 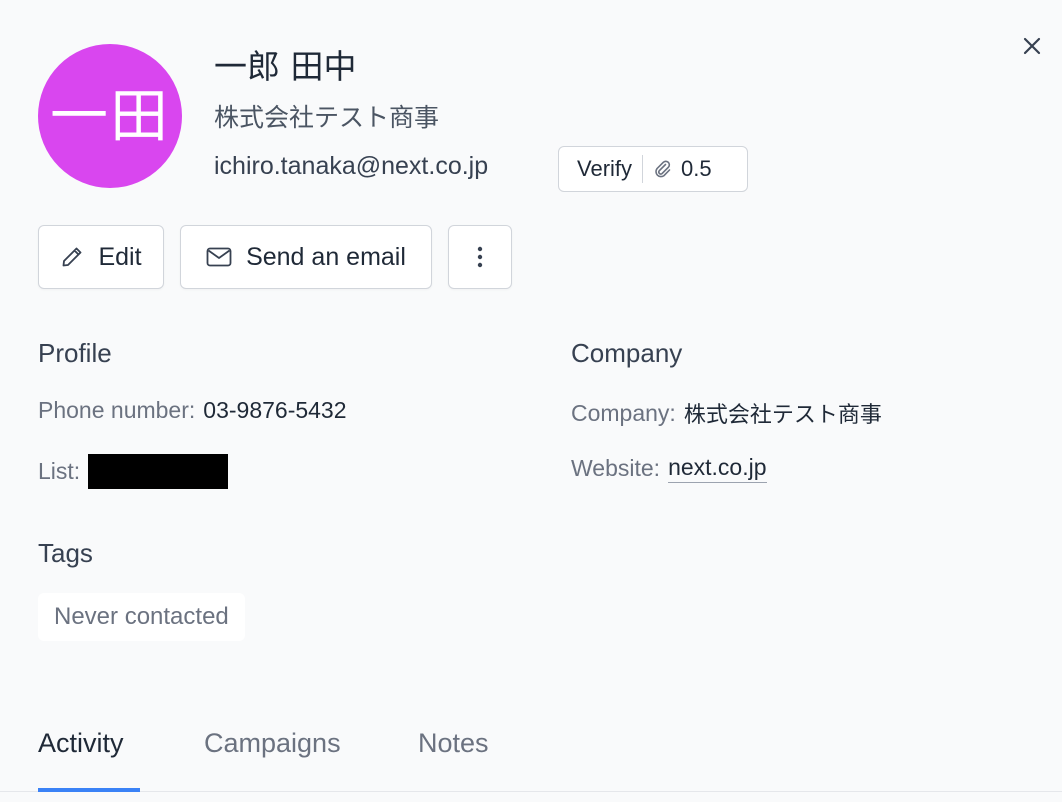 I want to click on verify-group: Verify 0.5, so click(x=653, y=169).